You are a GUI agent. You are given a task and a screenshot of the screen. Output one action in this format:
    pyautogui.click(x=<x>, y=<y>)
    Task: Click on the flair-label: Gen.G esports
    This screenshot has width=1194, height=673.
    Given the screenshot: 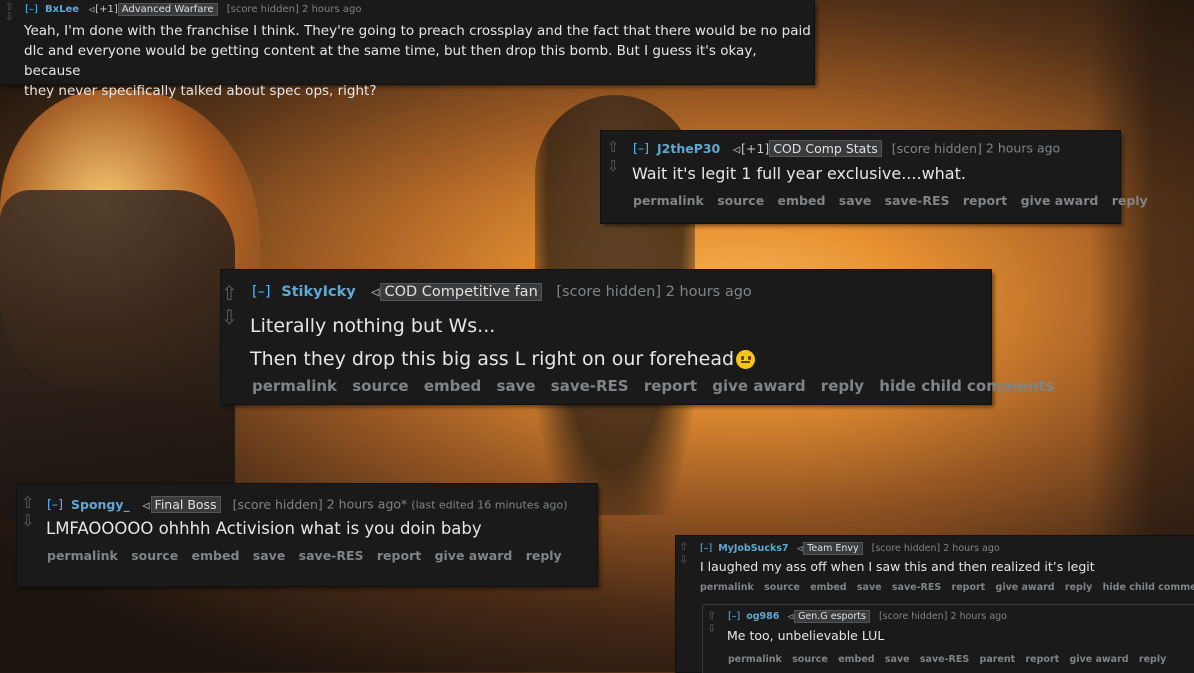 What is the action you would take?
    pyautogui.click(x=832, y=616)
    